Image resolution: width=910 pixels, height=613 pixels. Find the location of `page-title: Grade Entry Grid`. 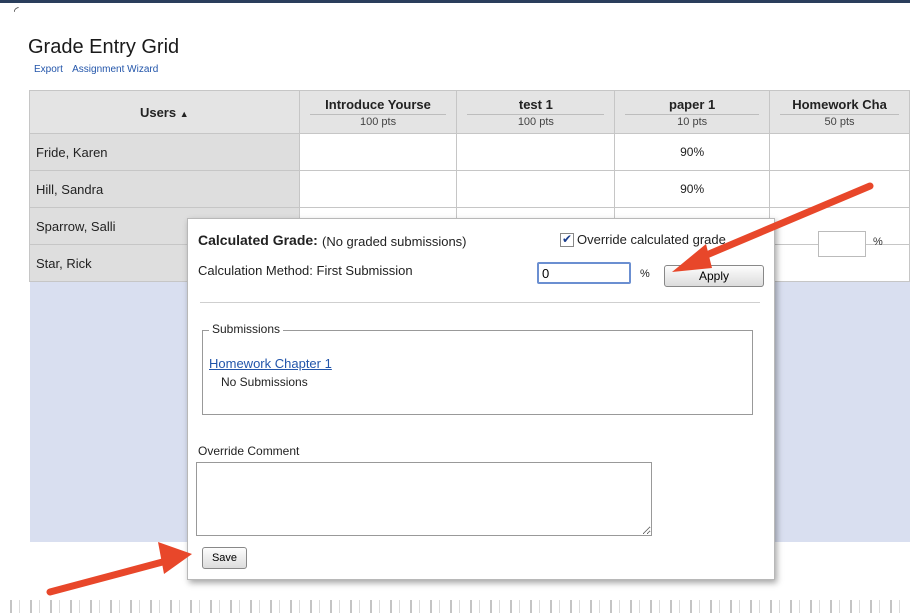

page-title: Grade Entry Grid is located at coordinates (104, 47).